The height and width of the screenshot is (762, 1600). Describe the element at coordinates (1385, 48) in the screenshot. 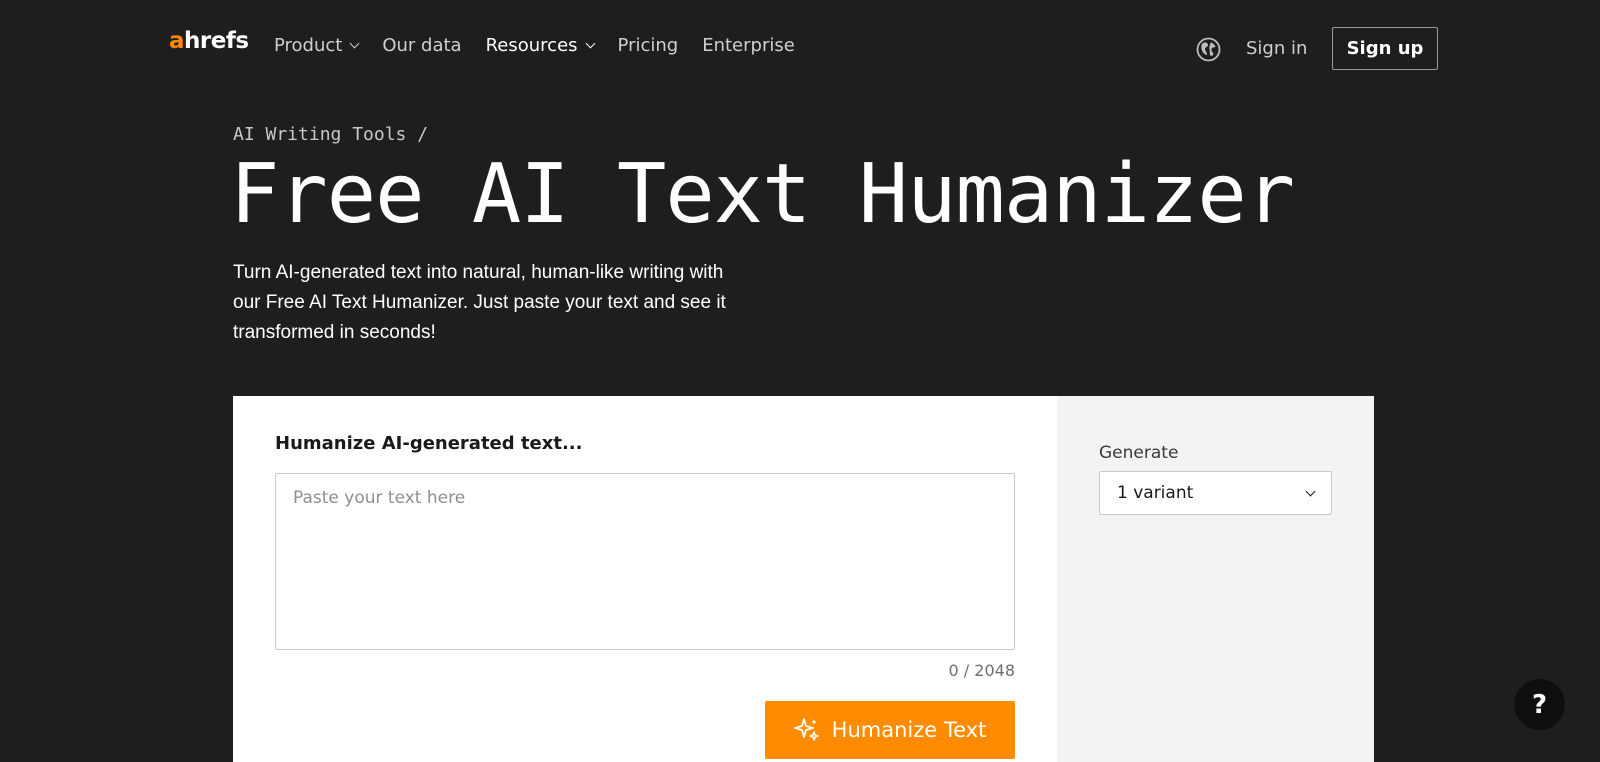

I see `sign-up-button: Sign up` at that location.